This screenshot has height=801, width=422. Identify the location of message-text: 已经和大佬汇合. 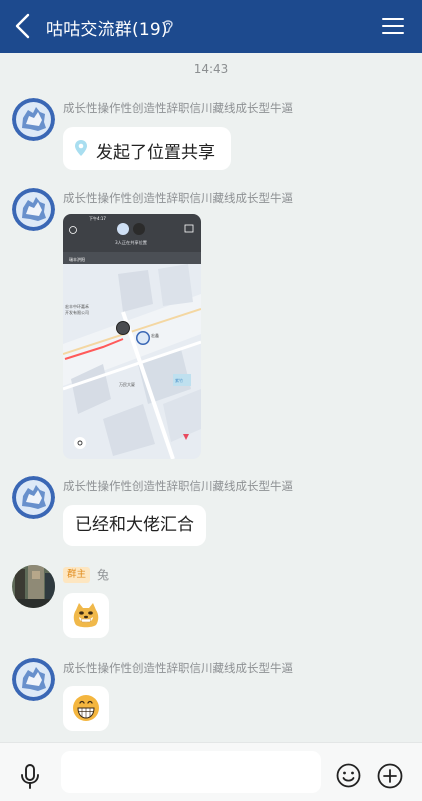
(134, 525).